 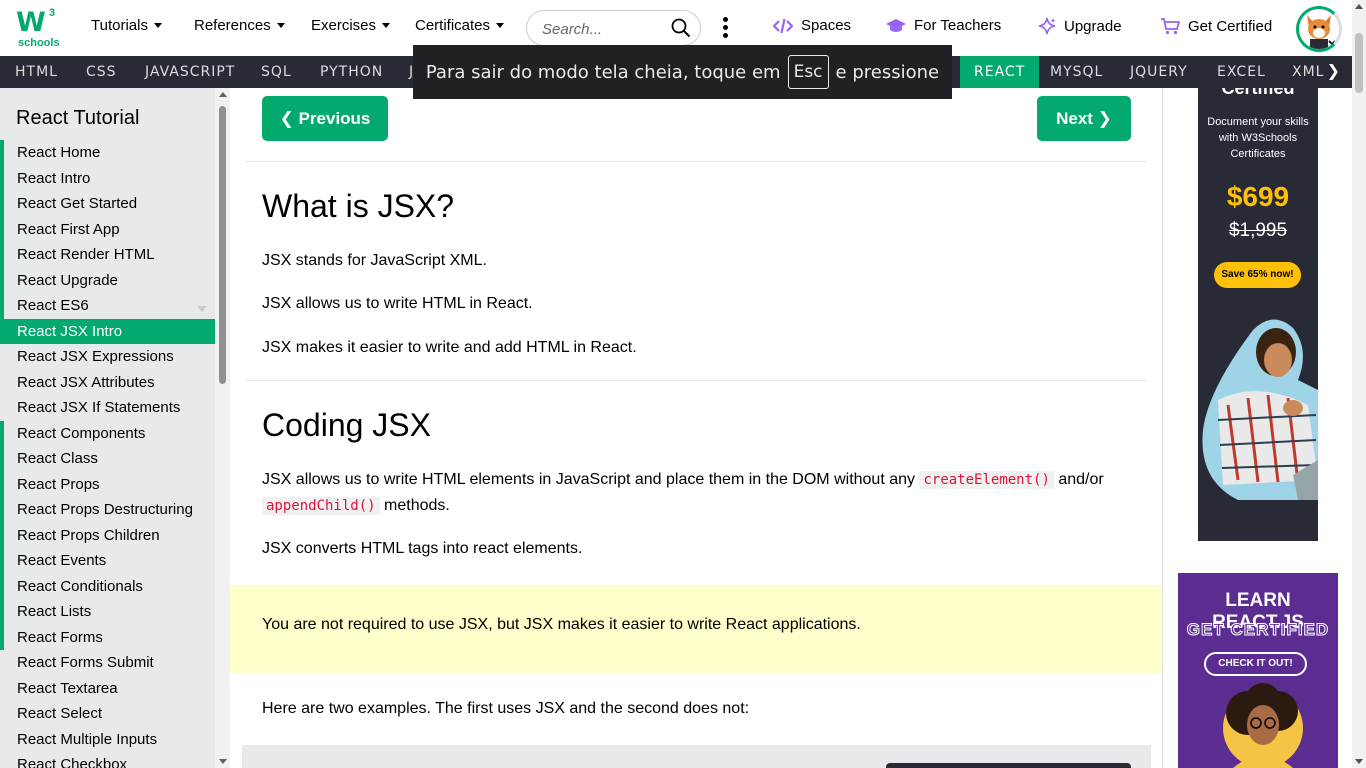 What do you see at coordinates (107, 760) in the screenshot?
I see `sidebar-item: React Checkbox` at bounding box center [107, 760].